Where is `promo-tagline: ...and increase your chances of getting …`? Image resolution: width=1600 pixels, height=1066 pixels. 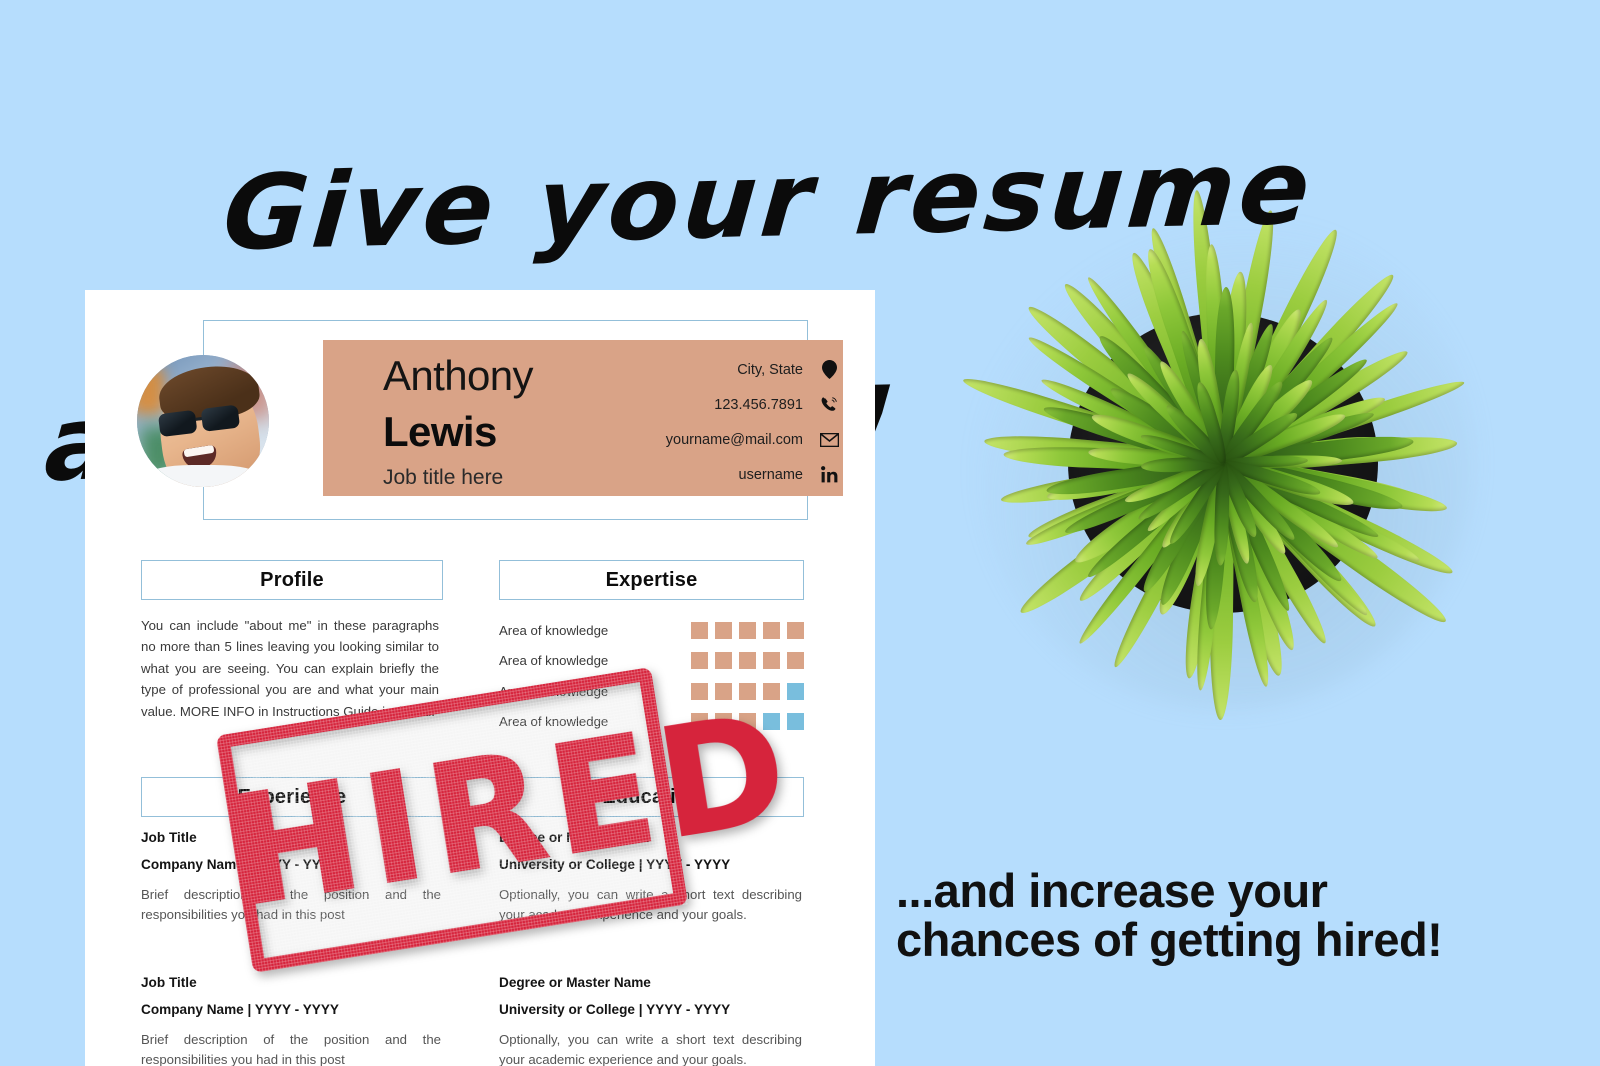
promo-tagline: ...and increase your chances of getting … is located at coordinates (1226, 915).